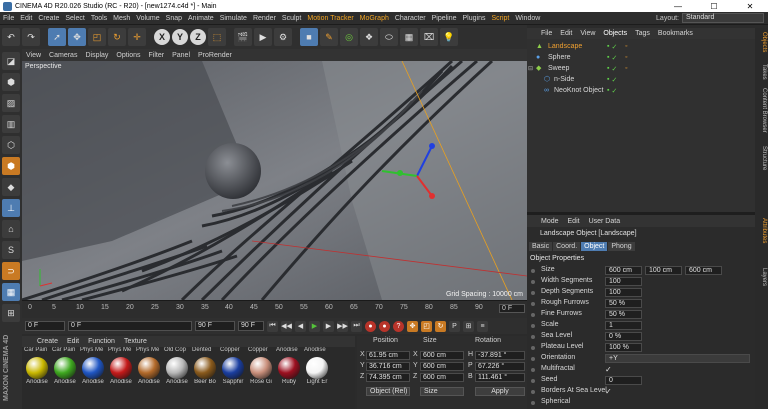  Describe the element at coordinates (641, 47) in the screenshot. I see `object-row-landscape: ▲ Landscape ▪ ✓ ◦` at that location.